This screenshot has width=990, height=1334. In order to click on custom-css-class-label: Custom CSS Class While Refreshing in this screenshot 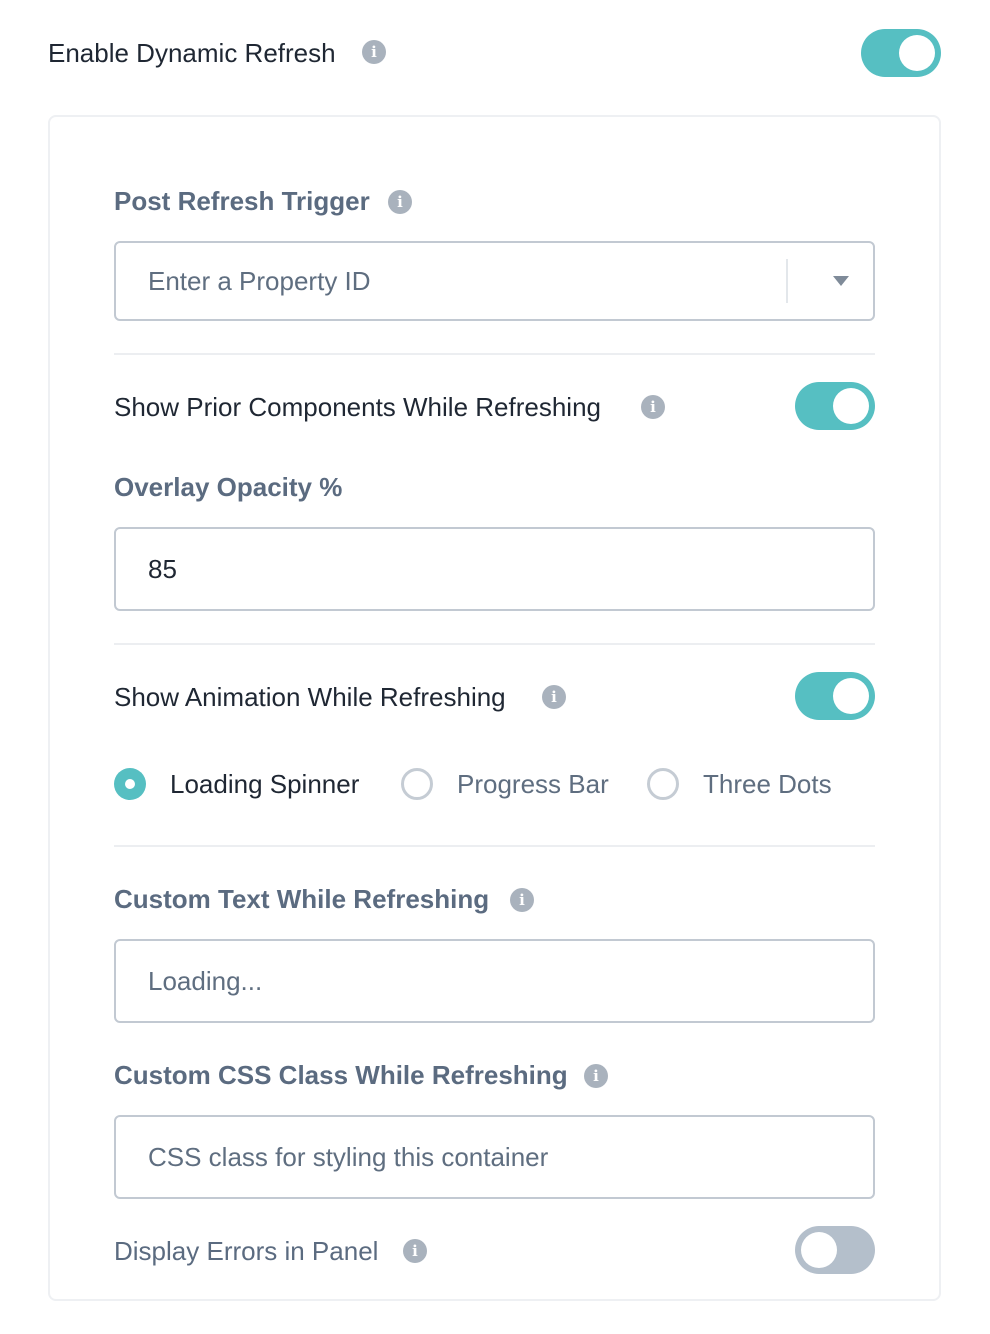, I will do `click(341, 1075)`.